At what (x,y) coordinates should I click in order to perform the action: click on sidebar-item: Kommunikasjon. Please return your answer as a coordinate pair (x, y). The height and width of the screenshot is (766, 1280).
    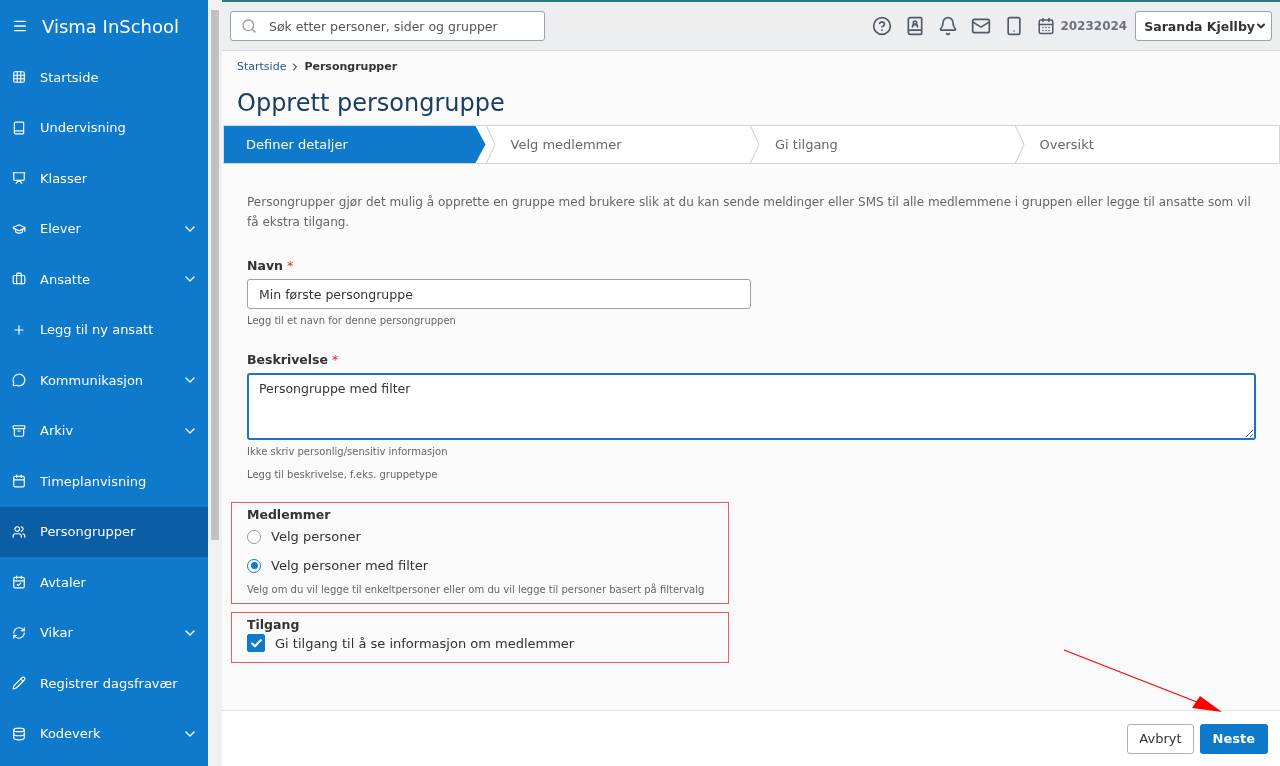
    Looking at the image, I should click on (104, 380).